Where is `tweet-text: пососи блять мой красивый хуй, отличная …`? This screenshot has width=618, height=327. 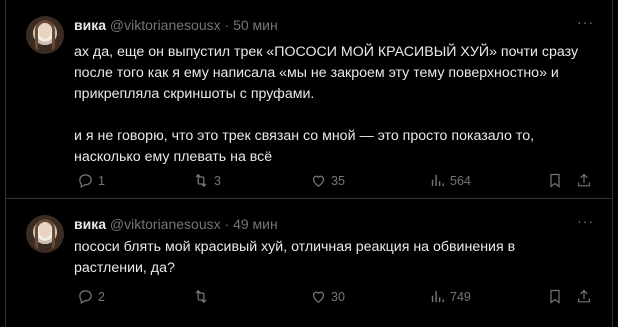
tweet-text: пососи блять мой красивый хуй, отличная … is located at coordinates (333, 258).